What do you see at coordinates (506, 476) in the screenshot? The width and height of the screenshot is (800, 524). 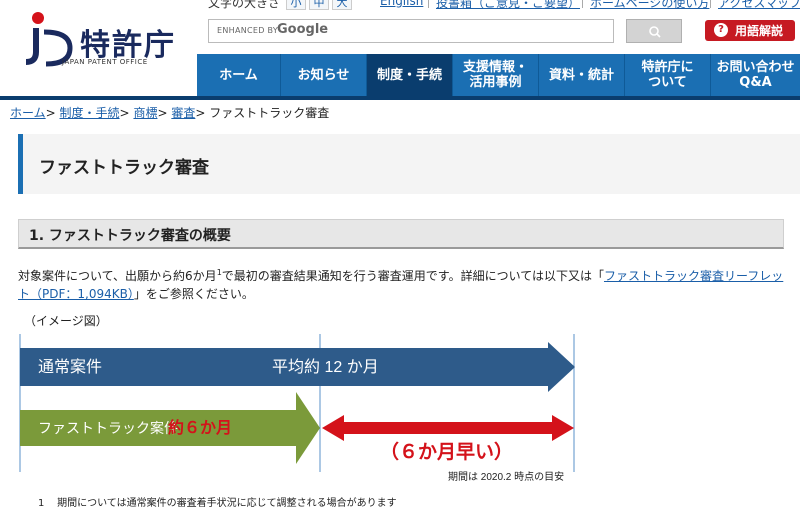 I see `diagram-note: 期間は 2020.2 時点の目安` at bounding box center [506, 476].